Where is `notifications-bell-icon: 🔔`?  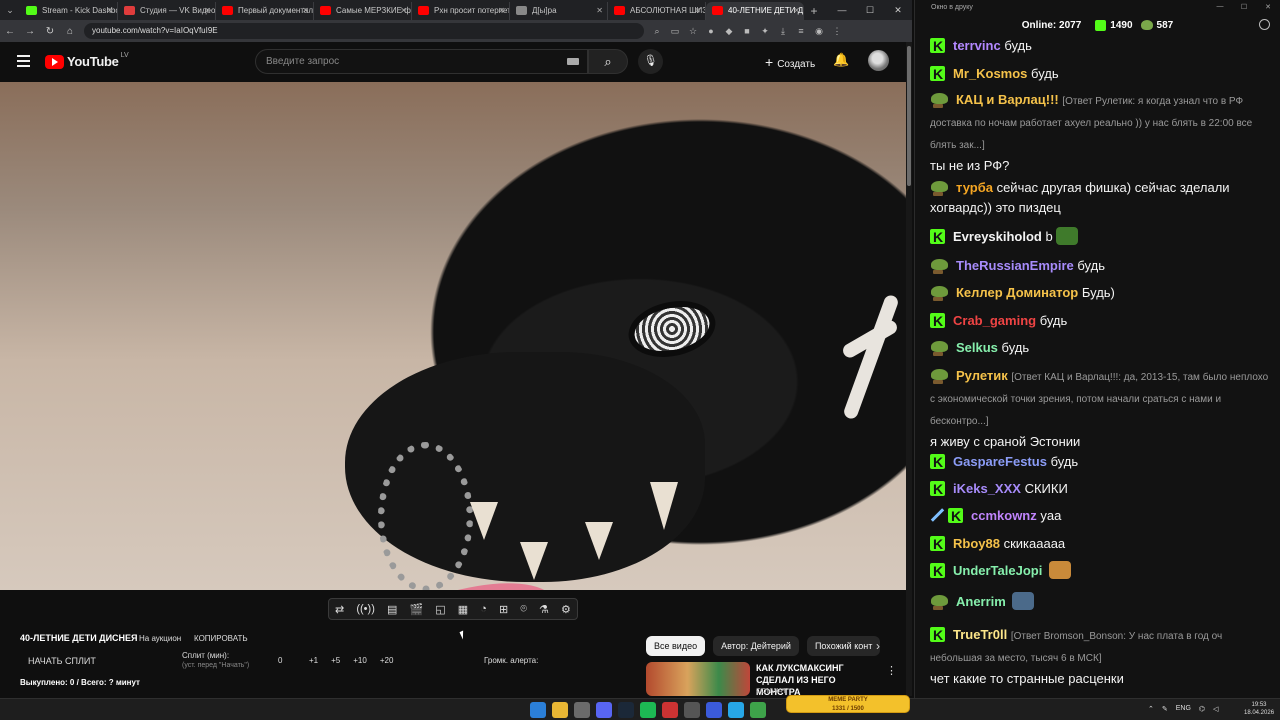 notifications-bell-icon: 🔔 is located at coordinates (841, 60).